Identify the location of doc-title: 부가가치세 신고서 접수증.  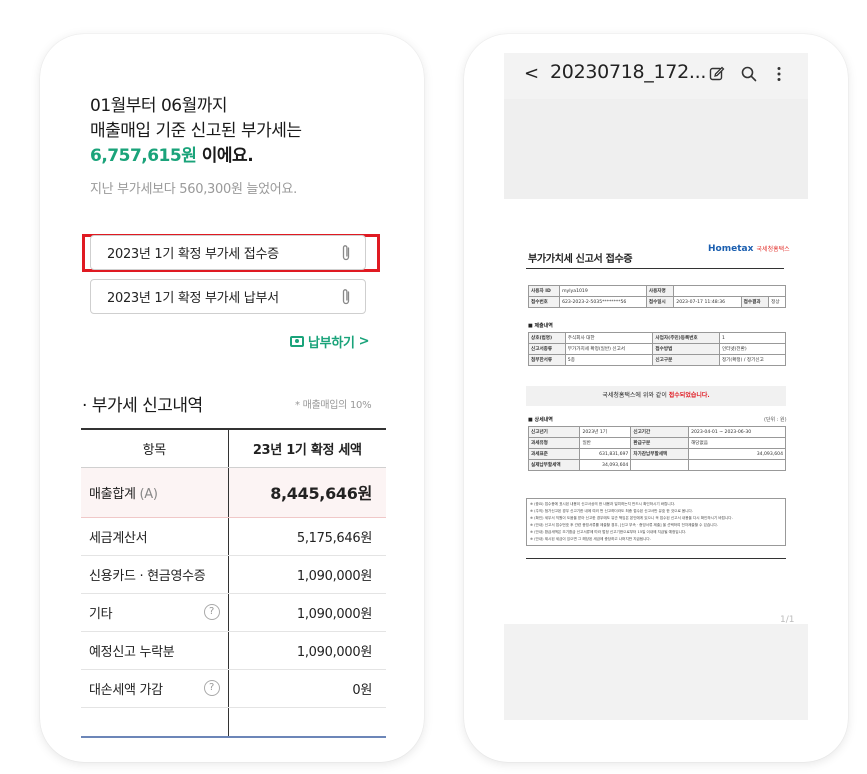
(580, 259).